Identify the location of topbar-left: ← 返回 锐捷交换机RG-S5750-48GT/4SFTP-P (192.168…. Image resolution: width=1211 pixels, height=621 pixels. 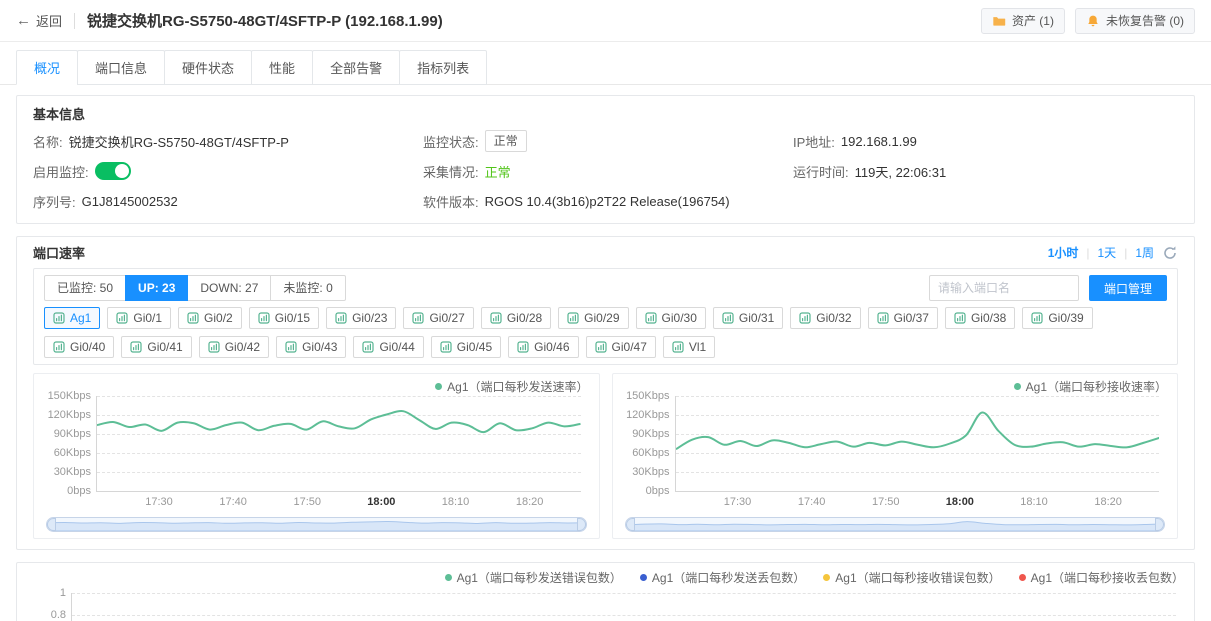
(229, 20).